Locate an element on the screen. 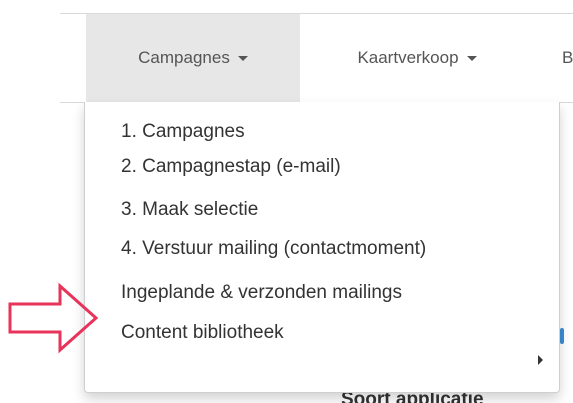  menu-item-label: 2. Campagnestap (e-mail) is located at coordinates (231, 166).